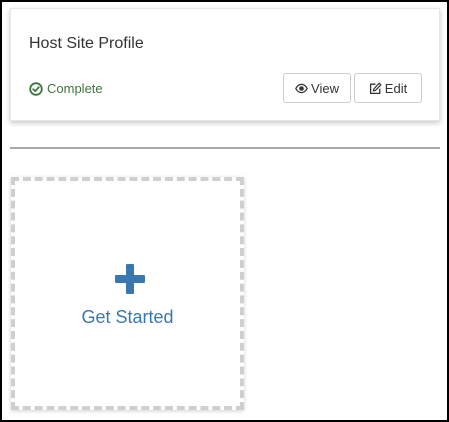 Image resolution: width=449 pixels, height=422 pixels. I want to click on get-started-label: Get Started, so click(127, 317).